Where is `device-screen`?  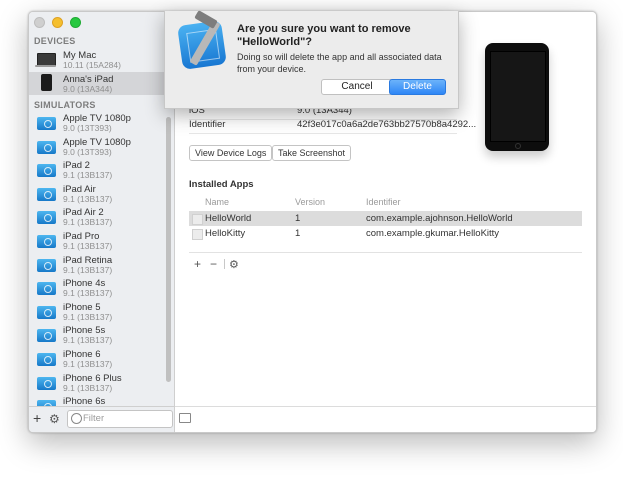 device-screen is located at coordinates (518, 96).